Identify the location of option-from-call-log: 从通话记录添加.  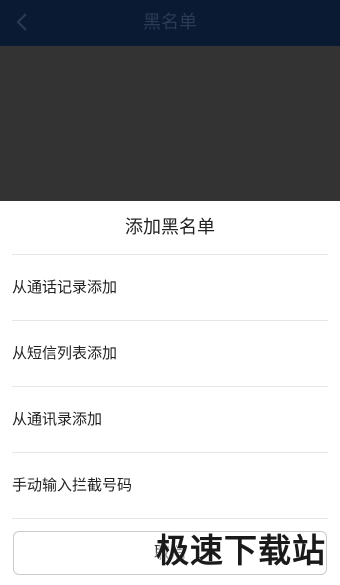
(170, 287).